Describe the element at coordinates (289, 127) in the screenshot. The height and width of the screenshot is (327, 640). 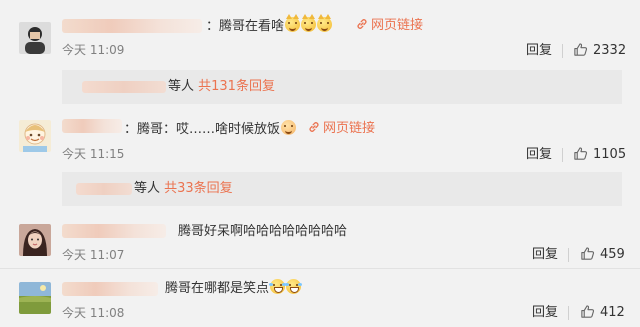
I see `smiling-face-icon` at that location.